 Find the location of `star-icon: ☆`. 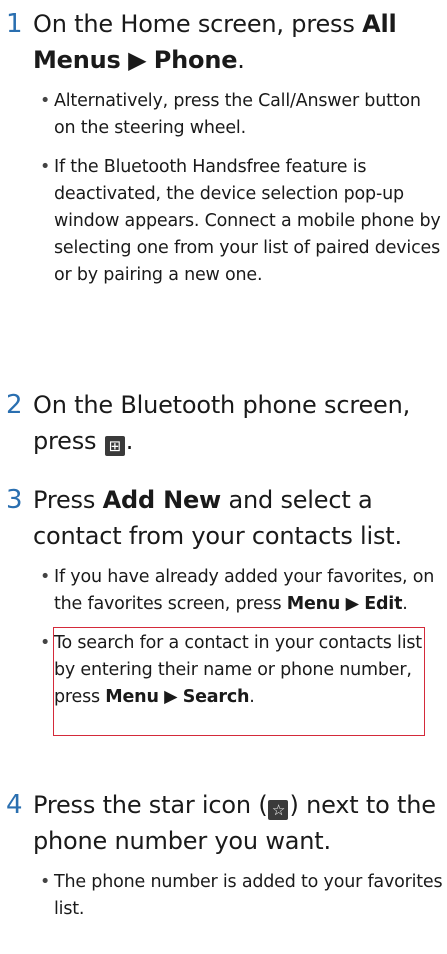

star-icon: ☆ is located at coordinates (278, 810).